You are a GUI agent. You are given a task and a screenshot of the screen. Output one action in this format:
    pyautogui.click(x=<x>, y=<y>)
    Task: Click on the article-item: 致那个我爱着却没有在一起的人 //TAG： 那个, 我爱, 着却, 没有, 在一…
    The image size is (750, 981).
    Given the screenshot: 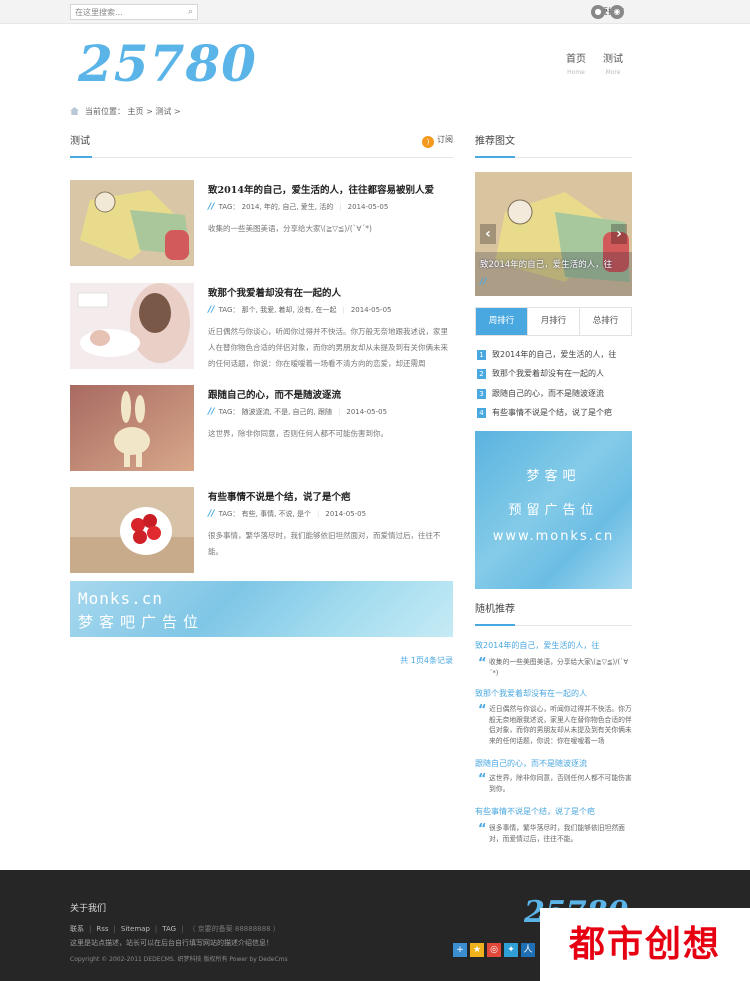 What is the action you would take?
    pyautogui.click(x=261, y=326)
    